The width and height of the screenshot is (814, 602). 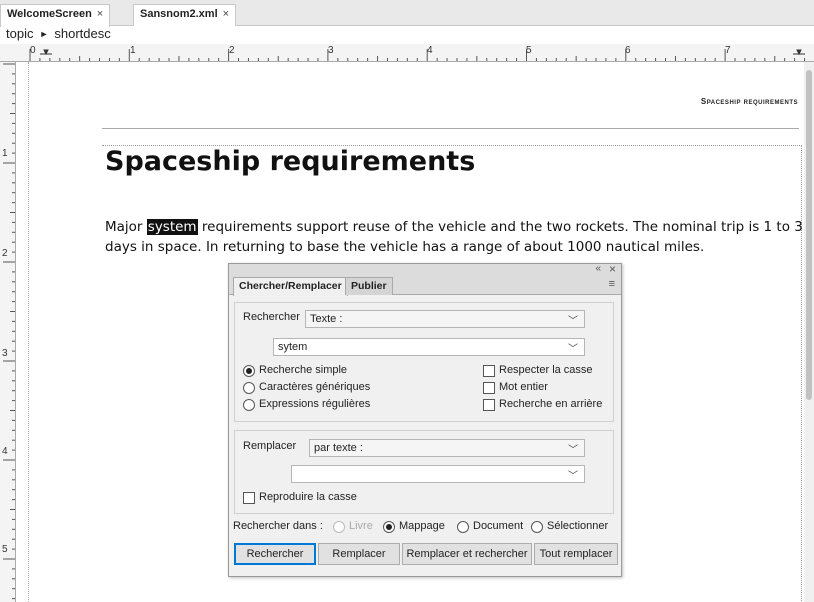 What do you see at coordinates (728, 50) in the screenshot?
I see `ruler-label: 7` at bounding box center [728, 50].